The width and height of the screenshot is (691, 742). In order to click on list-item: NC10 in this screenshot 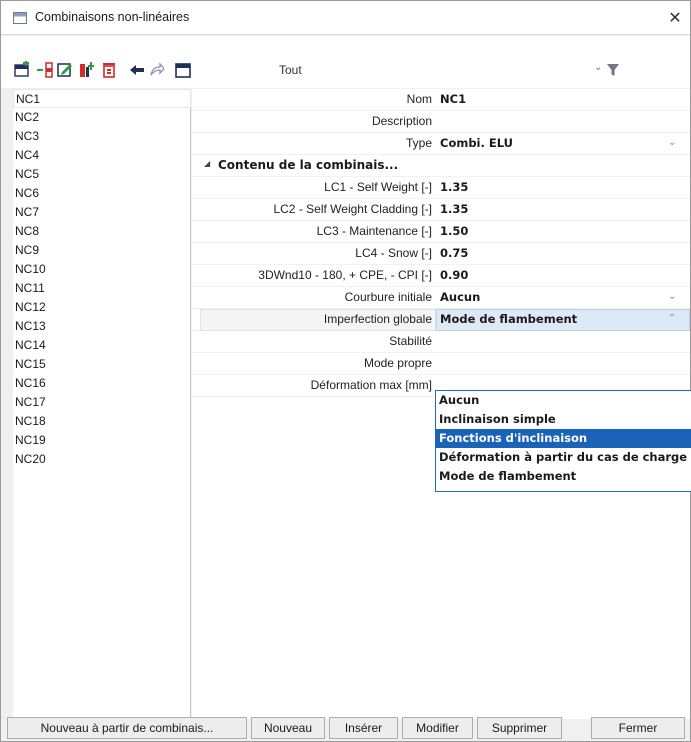, I will do `click(102, 269)`.